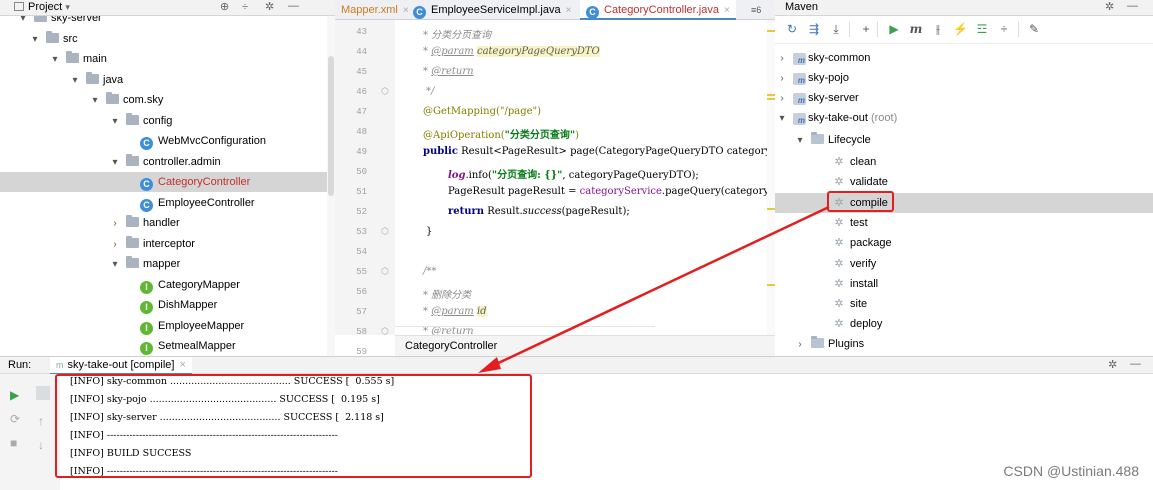 Image resolution: width=1153 pixels, height=490 pixels. I want to click on project-title: Project ▾, so click(42, 7).